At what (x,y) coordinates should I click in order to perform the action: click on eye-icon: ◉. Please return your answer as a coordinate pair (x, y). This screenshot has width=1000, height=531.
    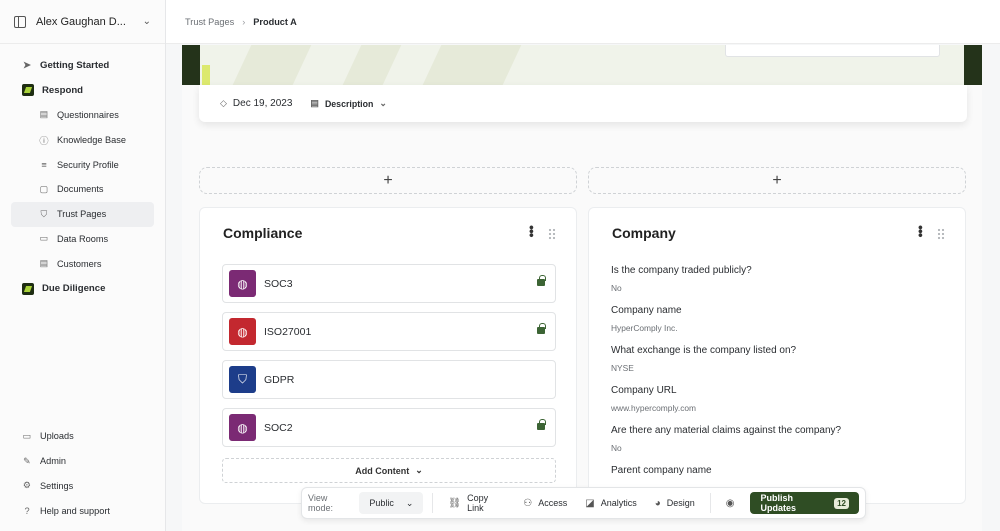
    Looking at the image, I should click on (730, 503).